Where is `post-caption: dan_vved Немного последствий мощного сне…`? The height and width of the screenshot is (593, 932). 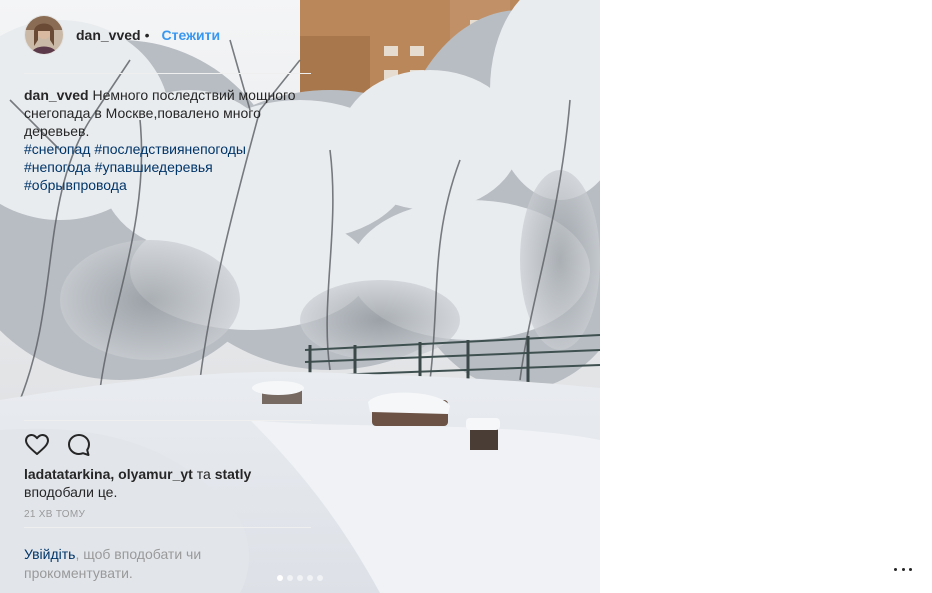
post-caption: dan_vved Немного последствий мощного сне… is located at coordinates (167, 140).